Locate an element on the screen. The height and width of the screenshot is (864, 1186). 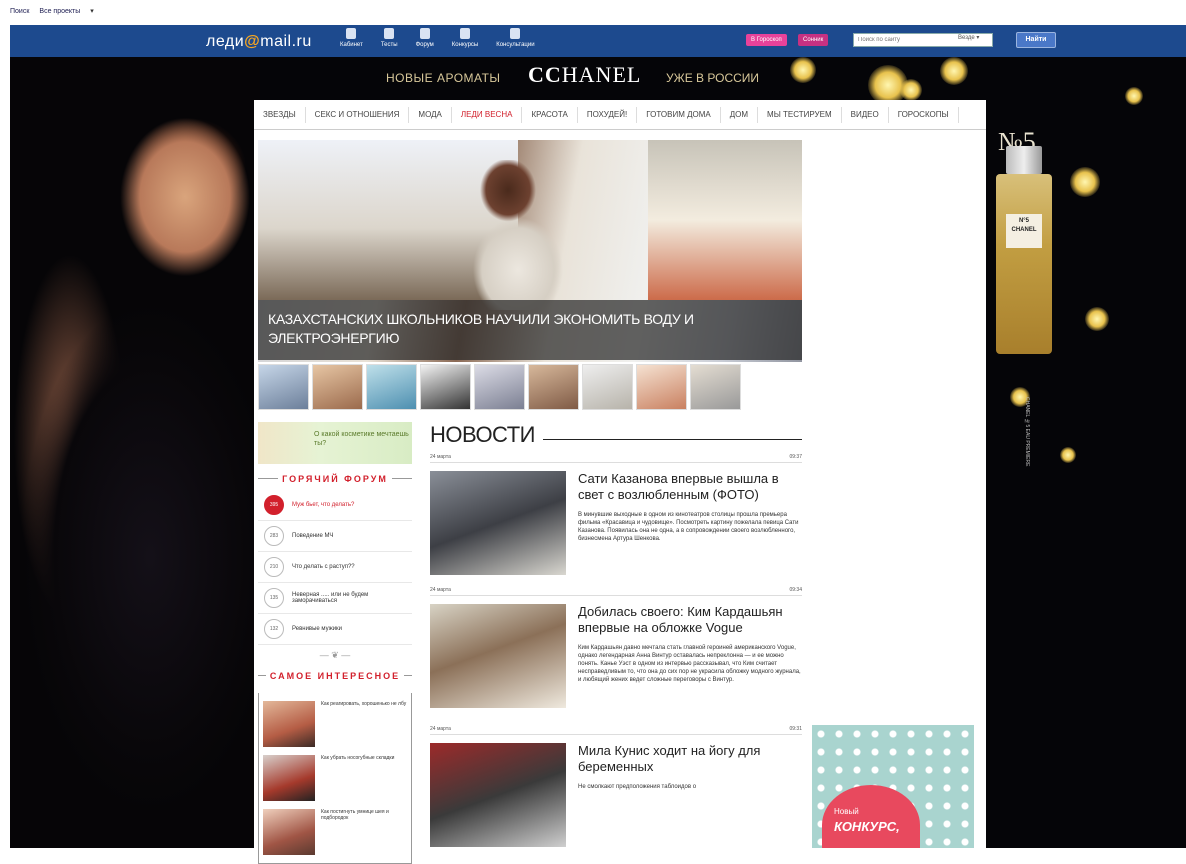
news-meta: 24 марта 09:31 is located at coordinates (616, 730).